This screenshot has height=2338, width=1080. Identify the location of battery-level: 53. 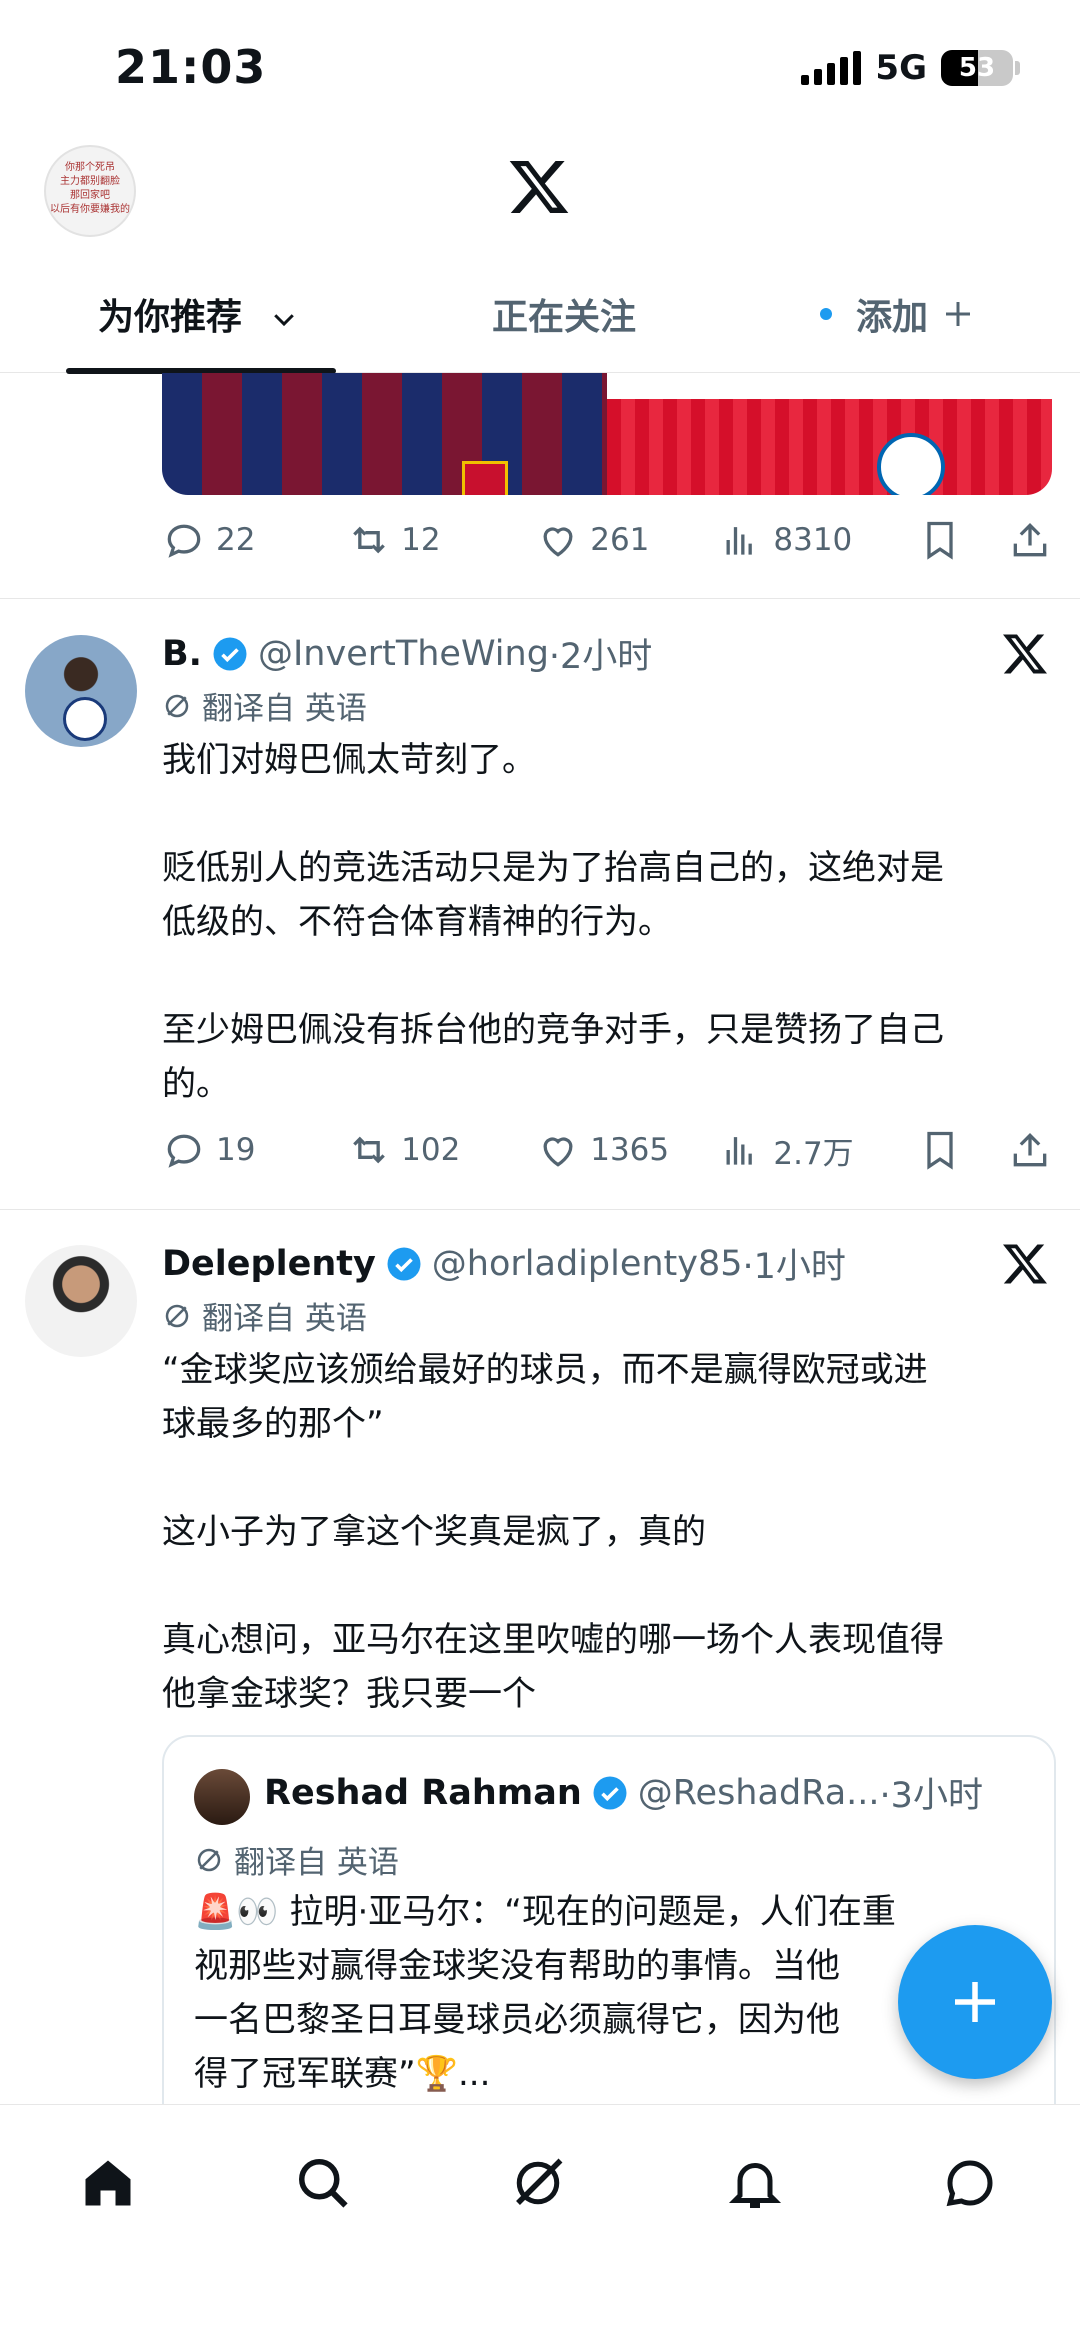
(977, 68).